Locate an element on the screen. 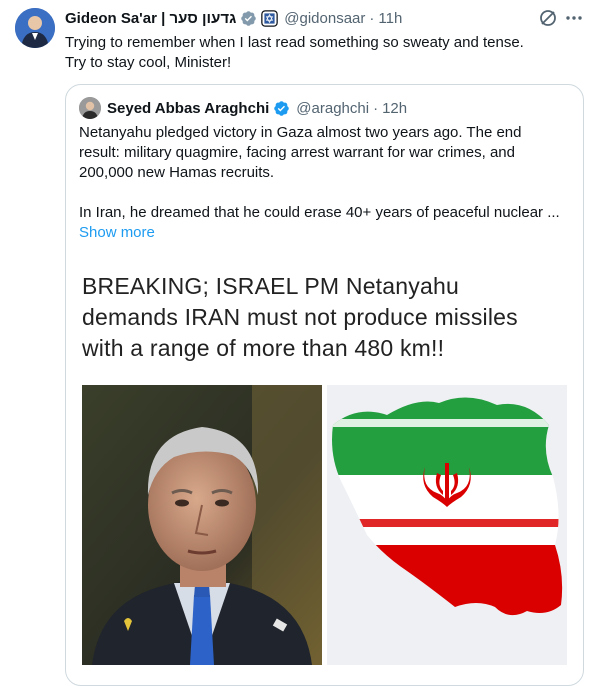  quoted-tweet-time: 12h is located at coordinates (394, 108).